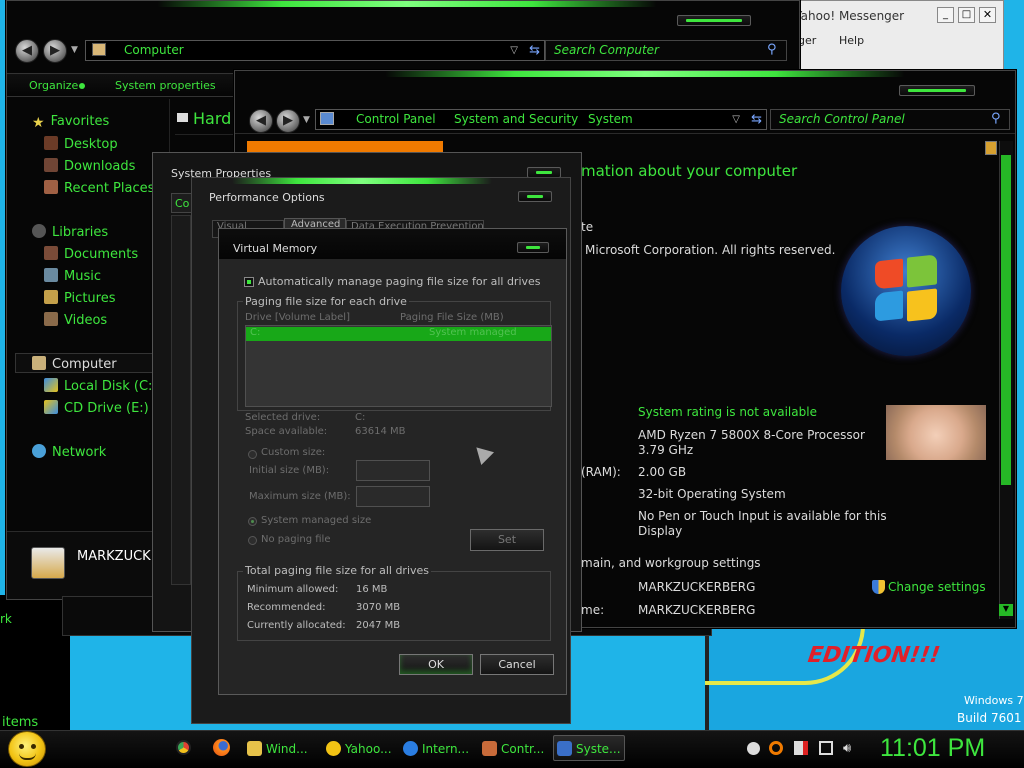 This screenshot has height=768, width=1024. I want to click on cp-scroll-down-icon: ▼, so click(1006, 610).